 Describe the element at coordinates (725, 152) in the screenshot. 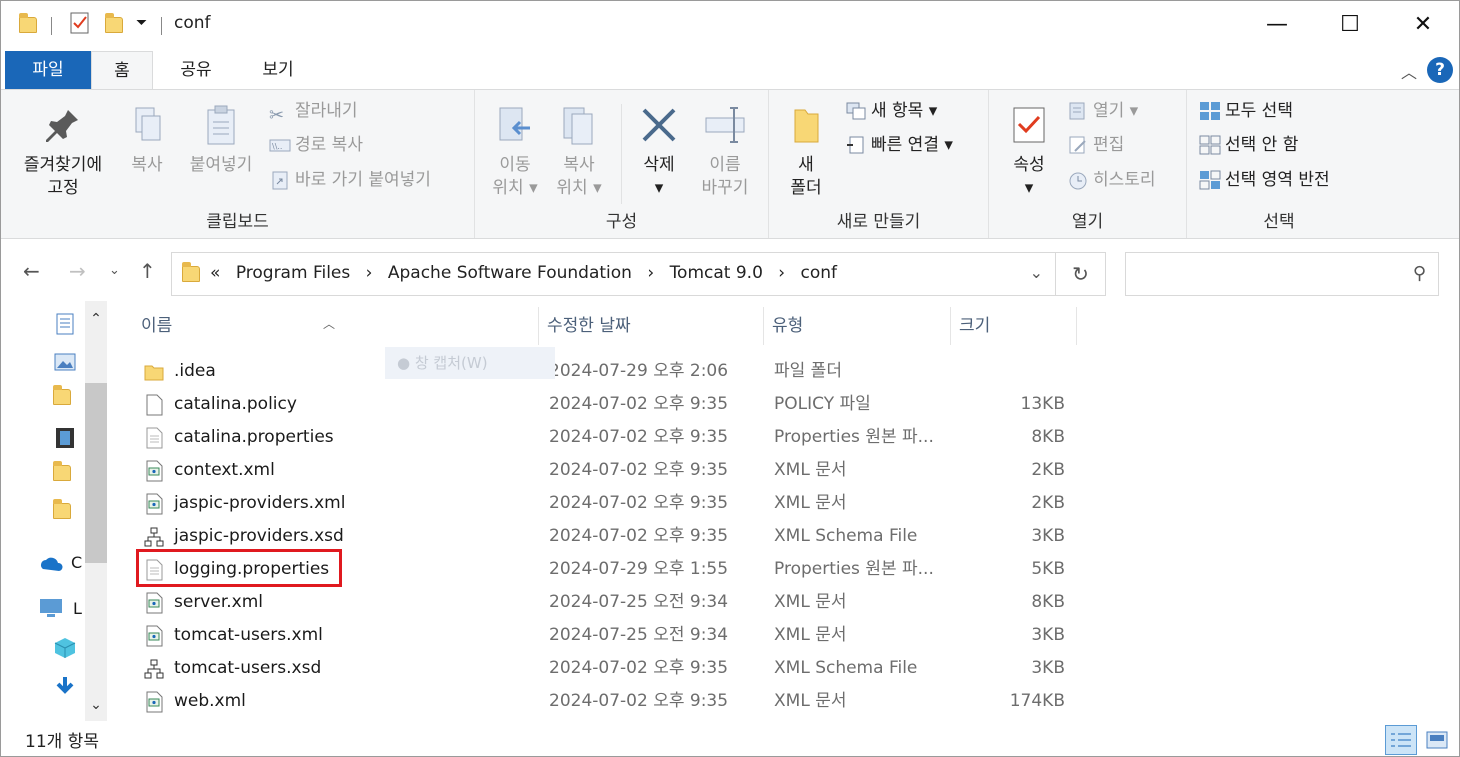

I see `rename-button: 이름 바꾸기` at that location.